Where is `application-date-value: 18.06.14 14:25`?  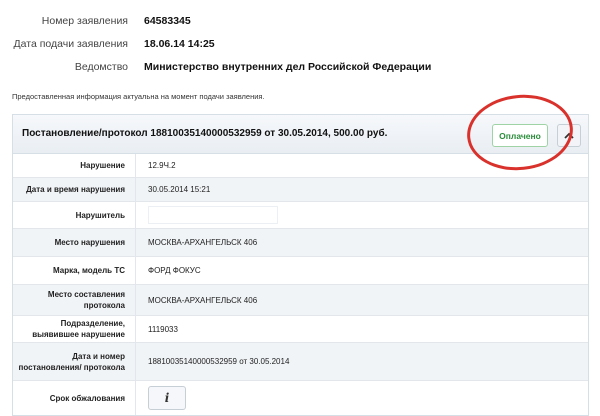
application-date-value: 18.06.14 14:25 is located at coordinates (179, 44).